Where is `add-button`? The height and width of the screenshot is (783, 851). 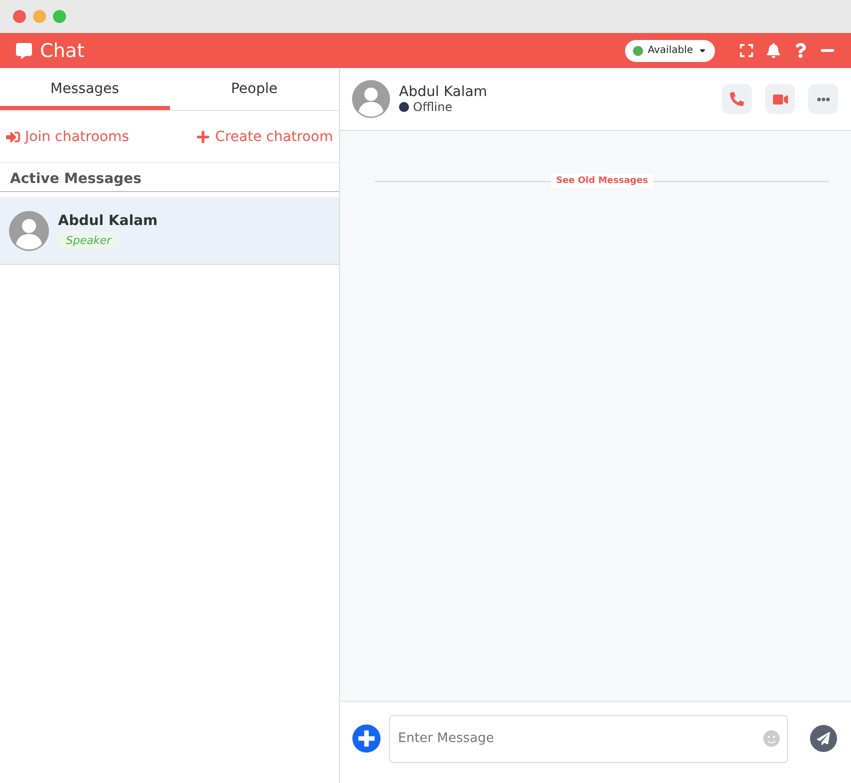
add-button is located at coordinates (366, 738).